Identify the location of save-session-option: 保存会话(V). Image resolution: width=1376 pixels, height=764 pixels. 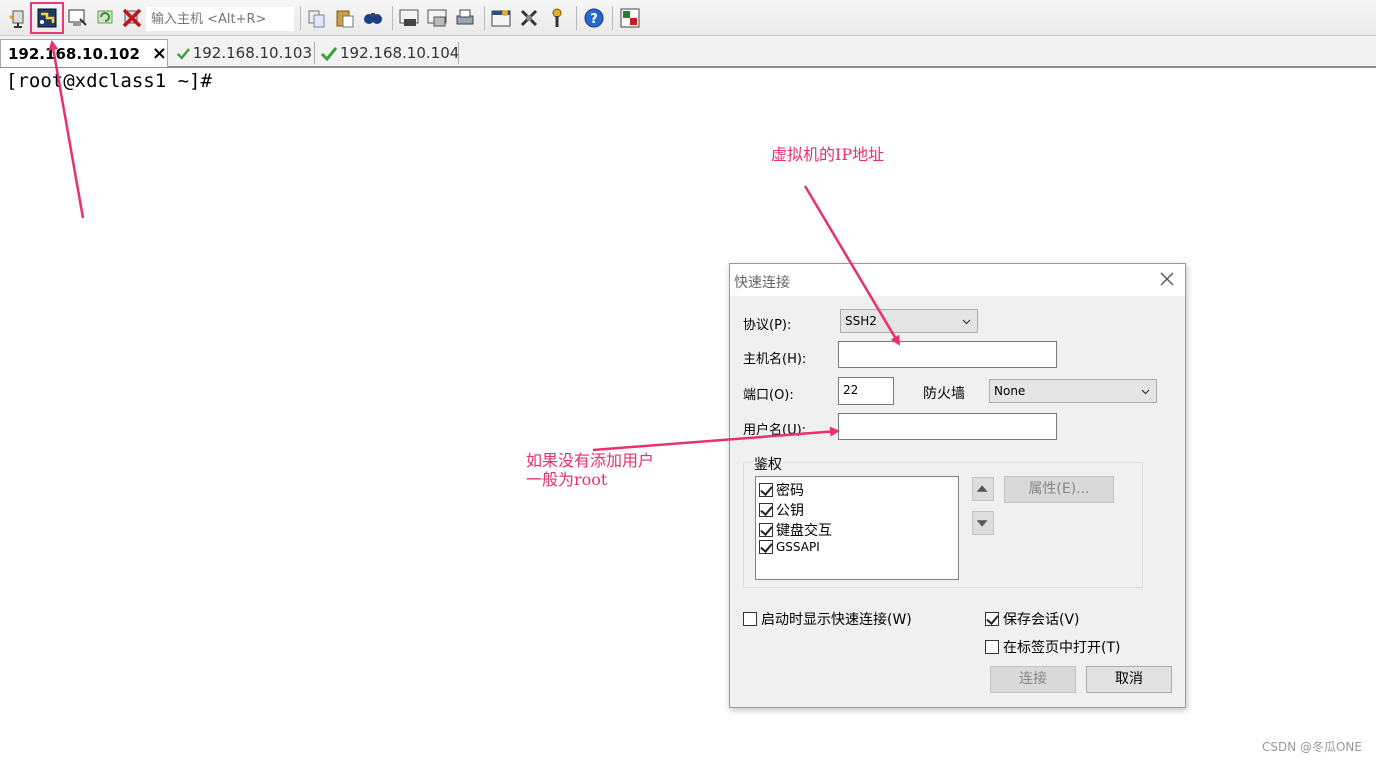
(1032, 619).